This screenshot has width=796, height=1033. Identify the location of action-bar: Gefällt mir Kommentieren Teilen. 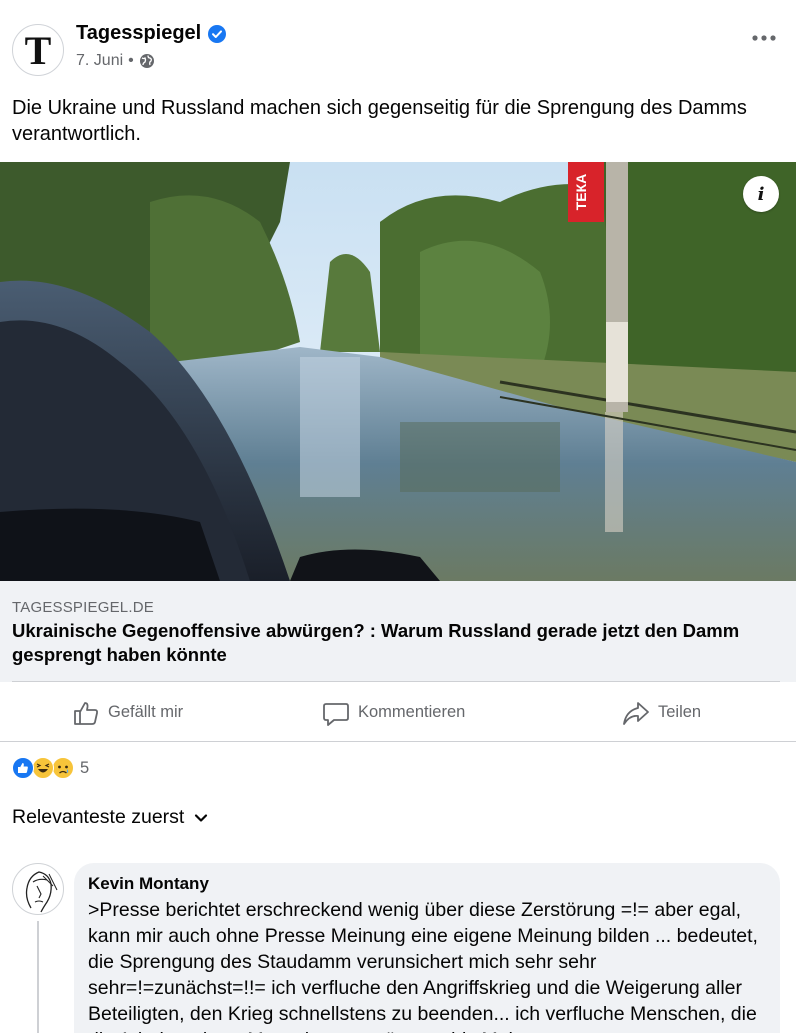
(398, 712).